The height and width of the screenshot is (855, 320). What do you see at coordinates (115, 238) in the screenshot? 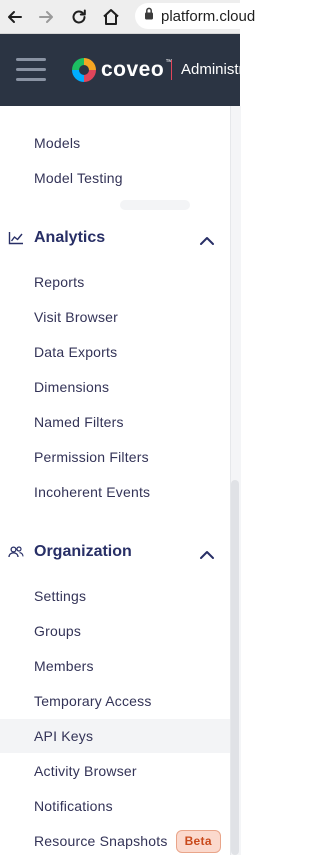
I see `section-analytics: Analytics` at bounding box center [115, 238].